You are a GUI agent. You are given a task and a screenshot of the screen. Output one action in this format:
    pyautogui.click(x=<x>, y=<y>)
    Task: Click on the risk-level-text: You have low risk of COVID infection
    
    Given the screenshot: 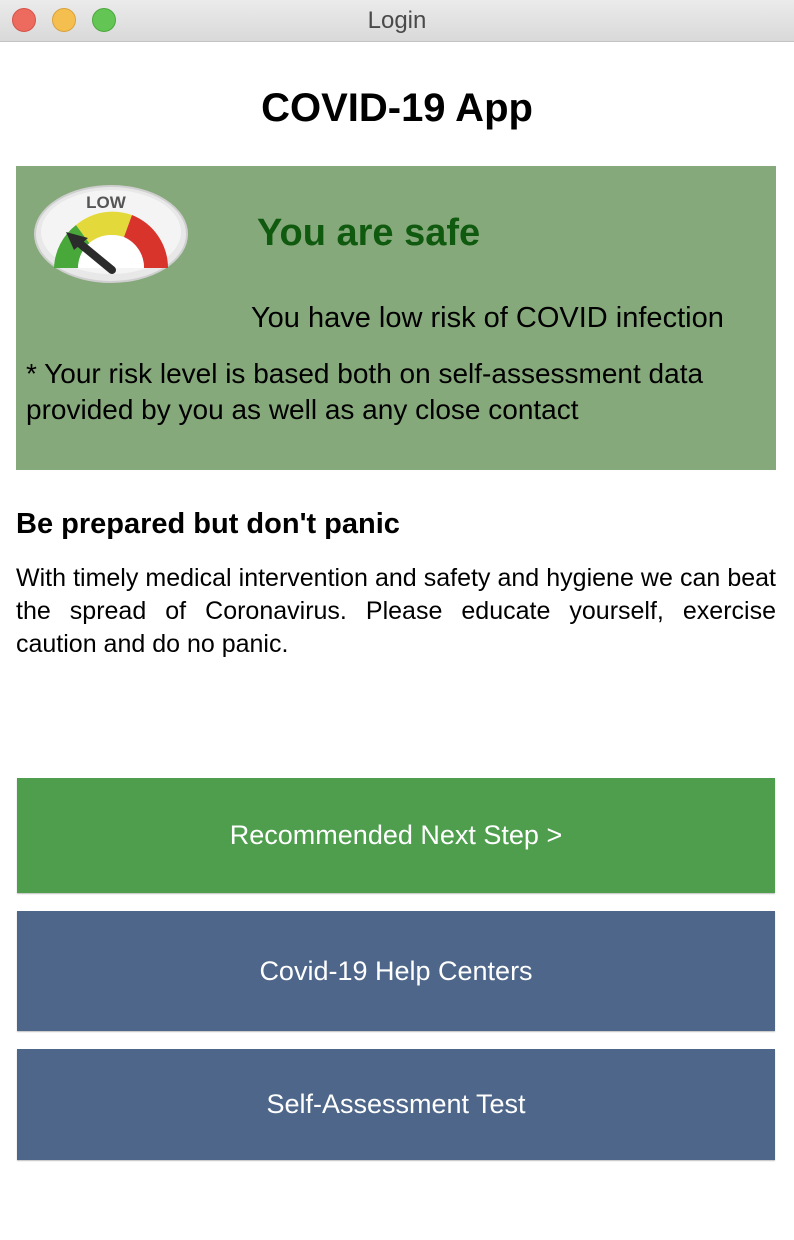 What is the action you would take?
    pyautogui.click(x=487, y=318)
    